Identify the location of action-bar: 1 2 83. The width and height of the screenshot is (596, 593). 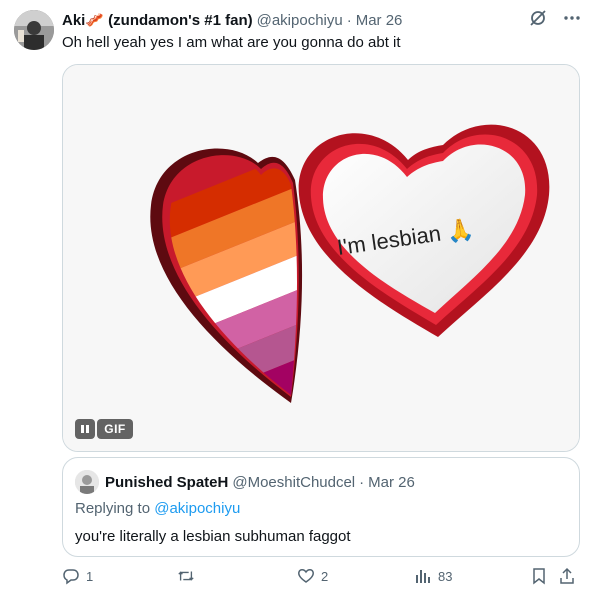
(322, 579).